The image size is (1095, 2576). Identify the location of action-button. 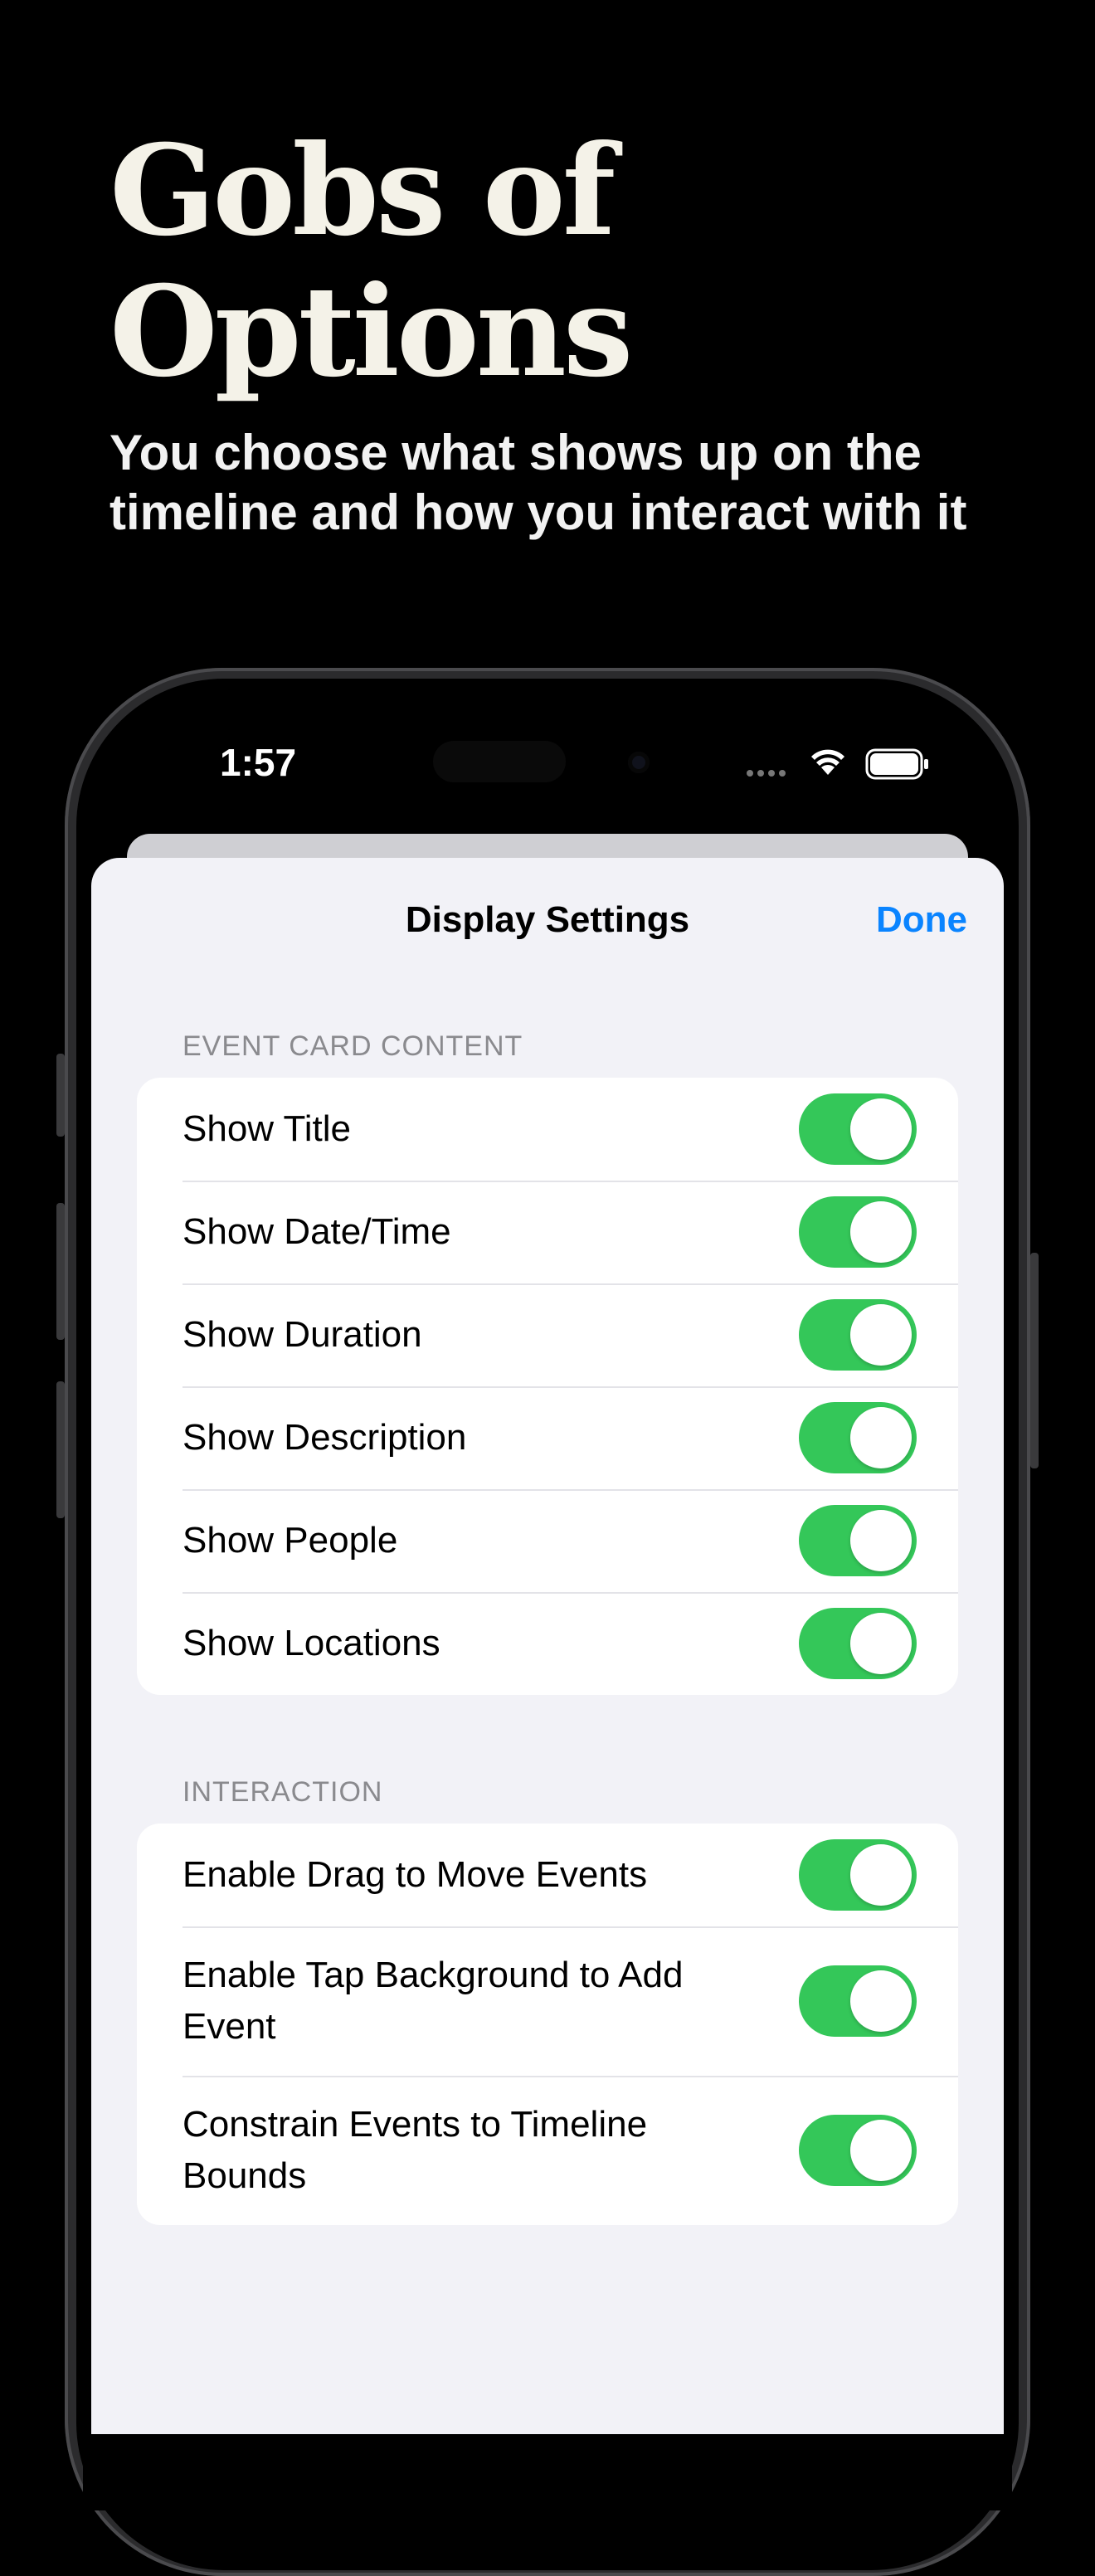
(61, 1095).